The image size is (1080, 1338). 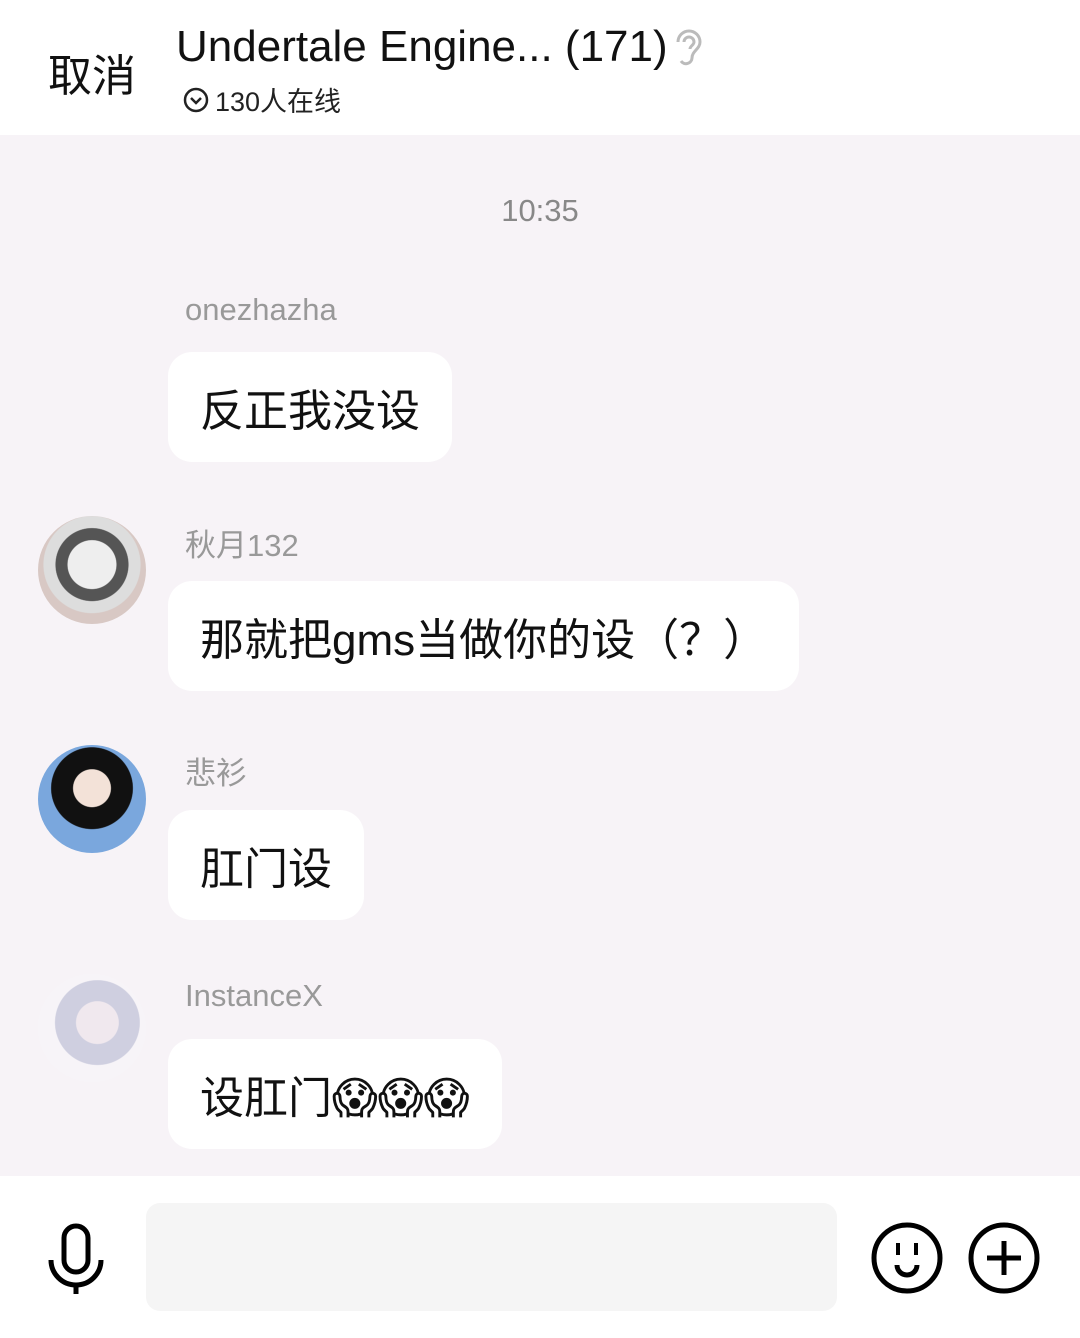 I want to click on online-count: 130人在线, so click(x=278, y=102).